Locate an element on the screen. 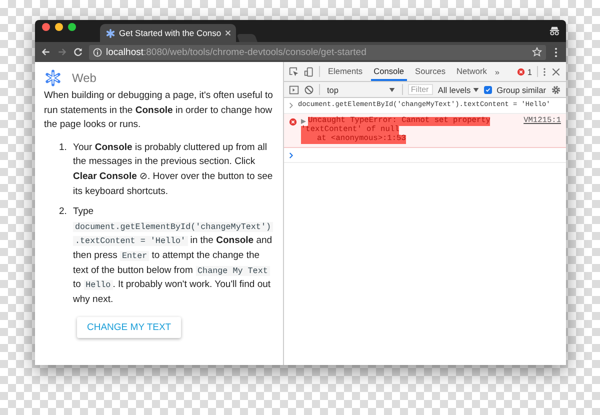  info-icon is located at coordinates (97, 52).